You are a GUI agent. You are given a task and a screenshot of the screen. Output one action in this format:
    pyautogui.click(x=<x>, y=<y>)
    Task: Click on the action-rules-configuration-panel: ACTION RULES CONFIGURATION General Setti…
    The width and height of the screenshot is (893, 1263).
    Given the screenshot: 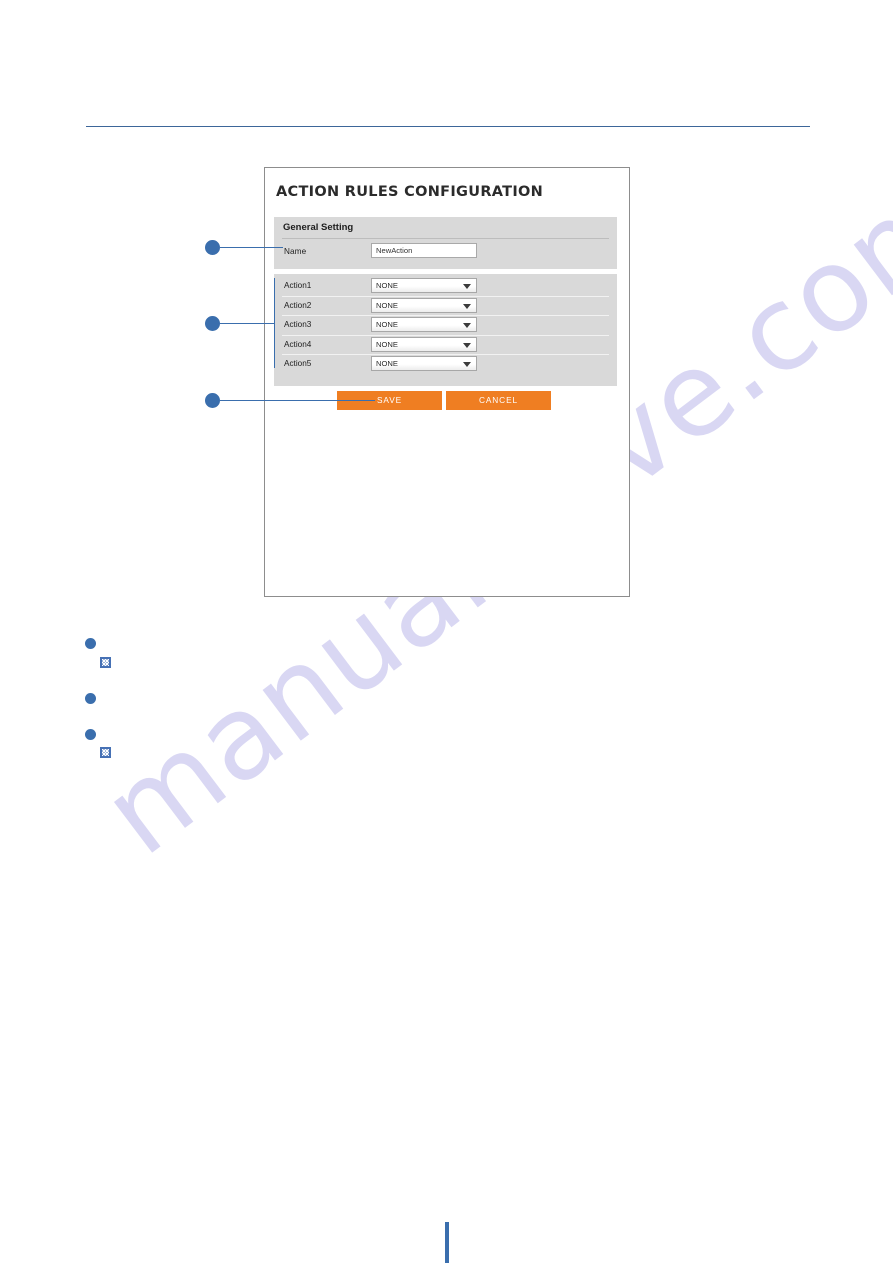 What is the action you would take?
    pyautogui.click(x=447, y=382)
    